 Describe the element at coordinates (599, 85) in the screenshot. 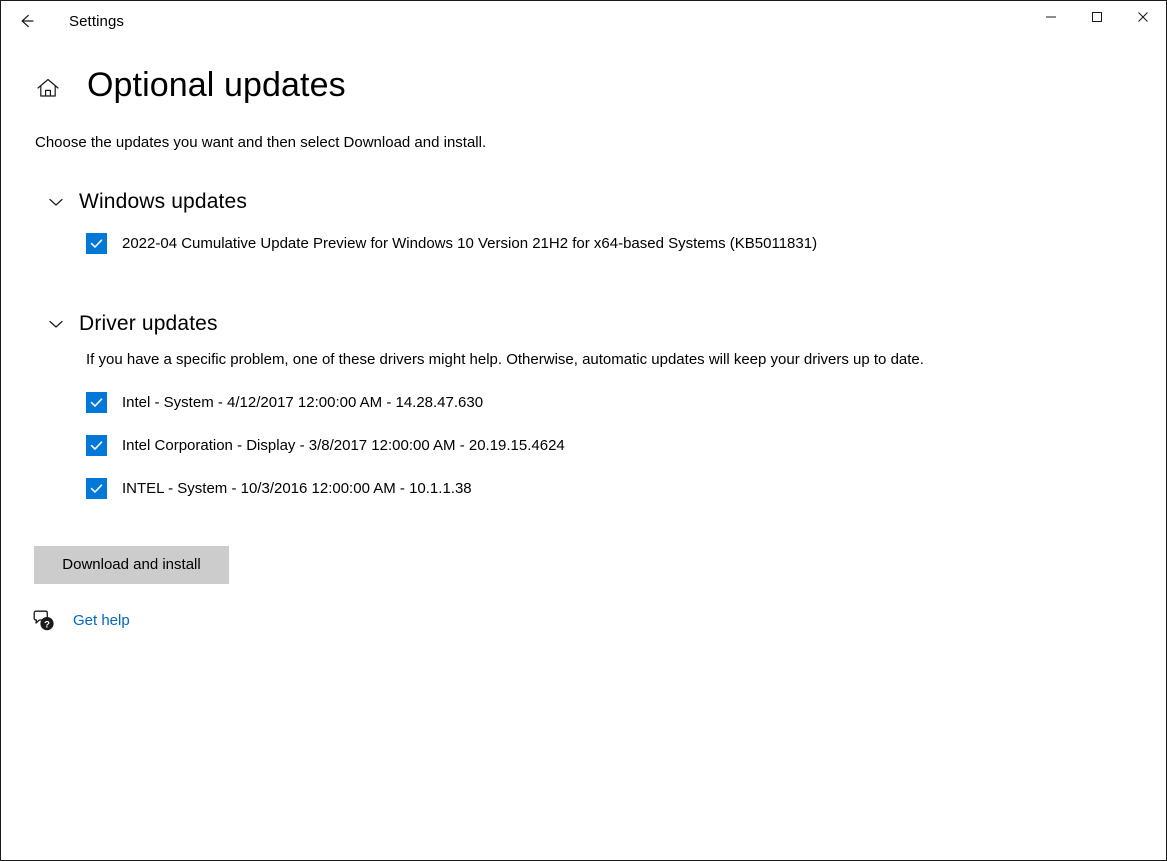

I see `page-header: Optional updates` at that location.